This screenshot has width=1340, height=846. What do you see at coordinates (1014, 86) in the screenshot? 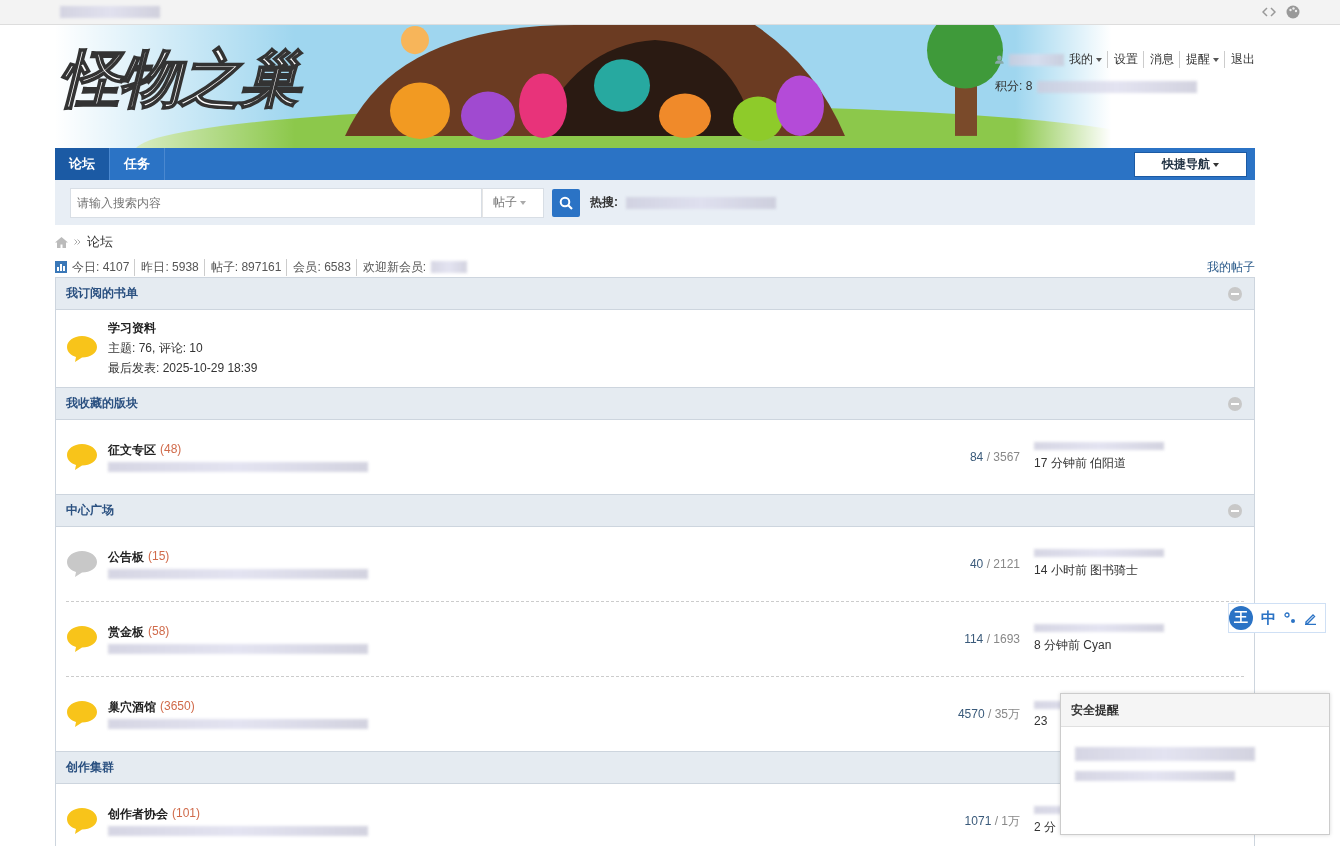
I see `credits-text: 积分: 8` at bounding box center [1014, 86].